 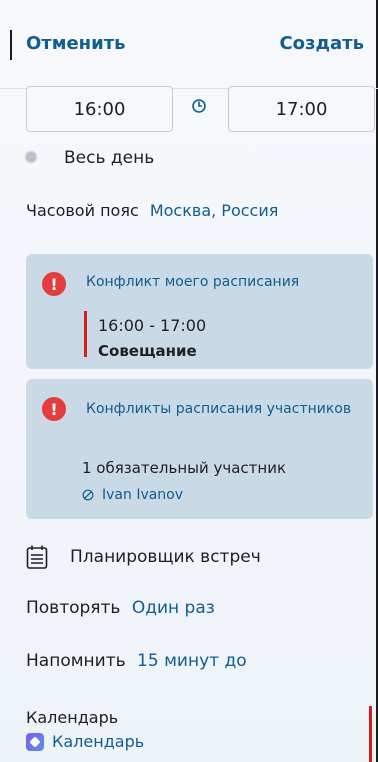 I want to click on remind-value: 15 минут до, so click(x=192, y=661).